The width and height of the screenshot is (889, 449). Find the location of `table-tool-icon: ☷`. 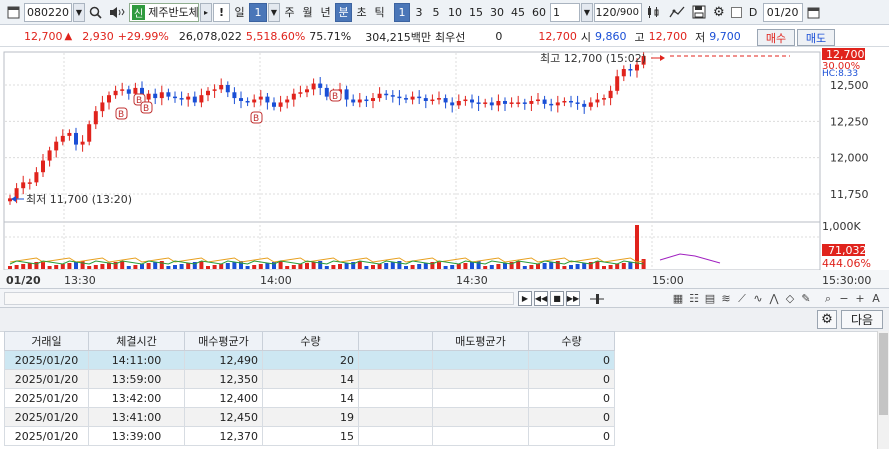

table-tool-icon: ☷ is located at coordinates (694, 298).